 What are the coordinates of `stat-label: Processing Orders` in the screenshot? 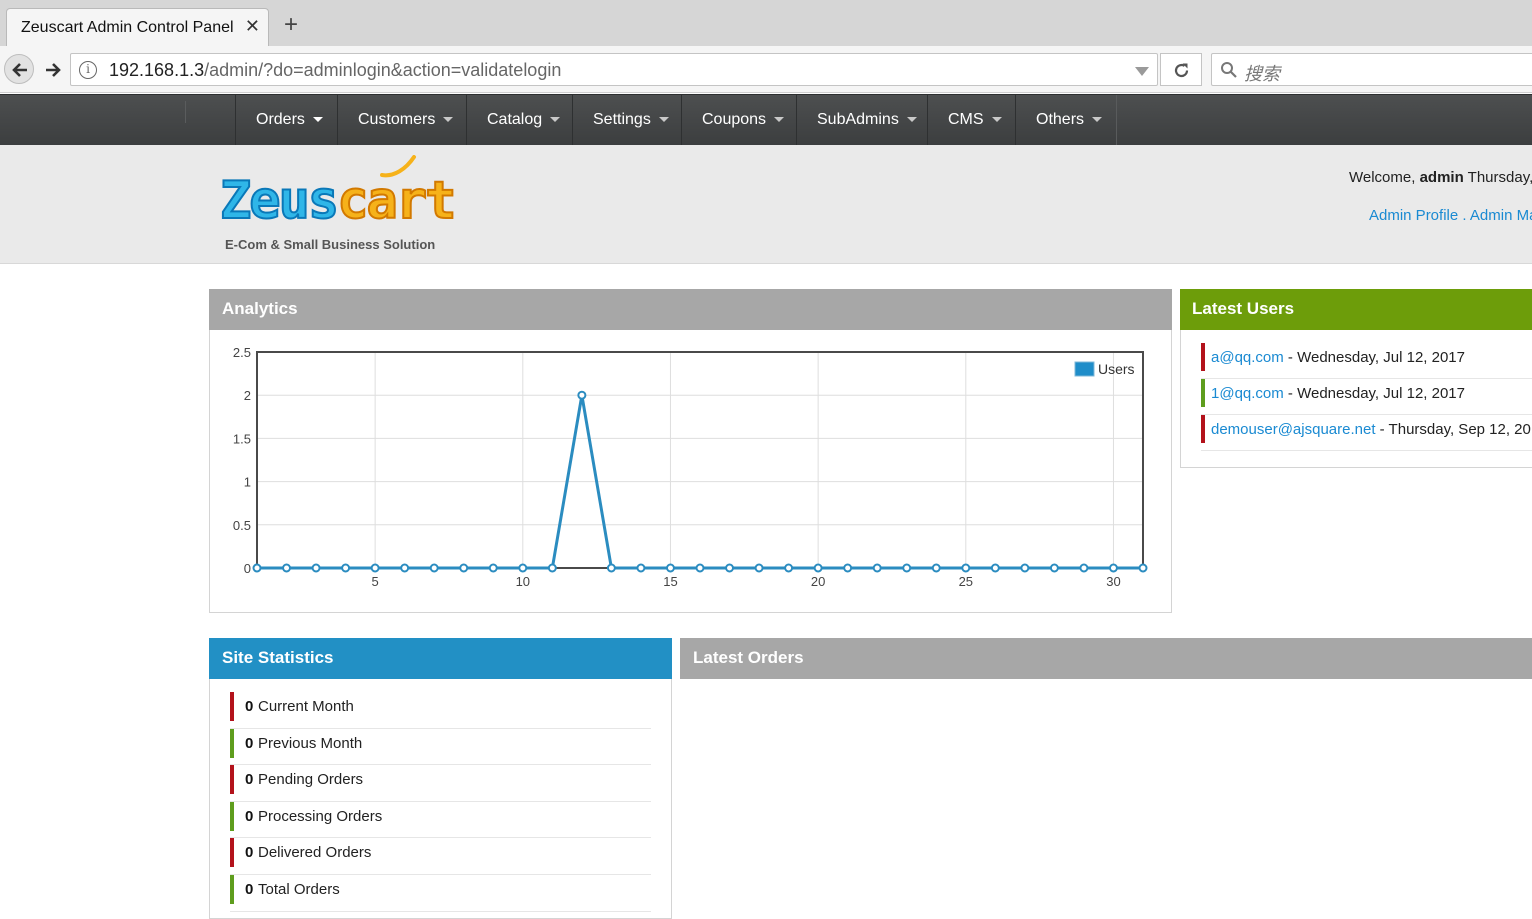 It's located at (320, 816).